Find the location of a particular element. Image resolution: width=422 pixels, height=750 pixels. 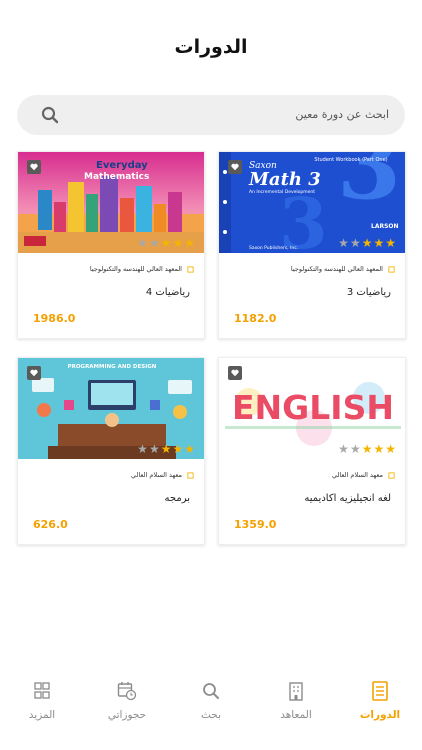

course-name: برمجه is located at coordinates (177, 498).